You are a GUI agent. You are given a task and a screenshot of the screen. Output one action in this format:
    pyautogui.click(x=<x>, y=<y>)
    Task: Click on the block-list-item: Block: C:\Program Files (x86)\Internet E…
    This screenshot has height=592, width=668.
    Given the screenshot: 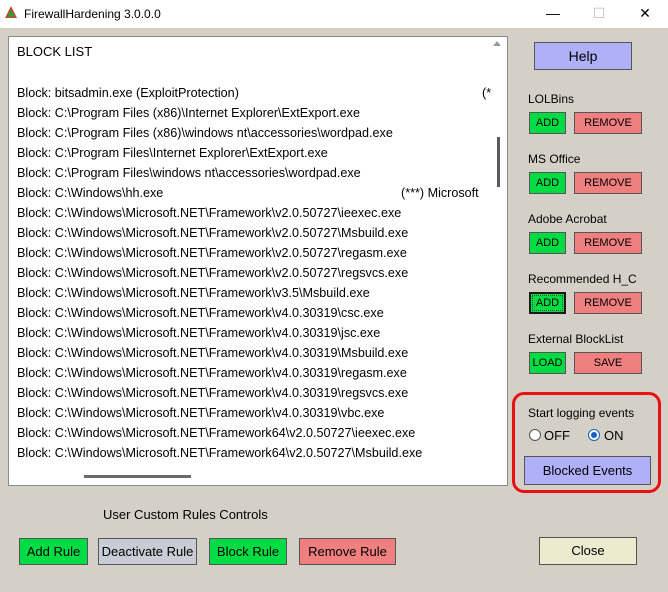 What is the action you would take?
    pyautogui.click(x=256, y=116)
    